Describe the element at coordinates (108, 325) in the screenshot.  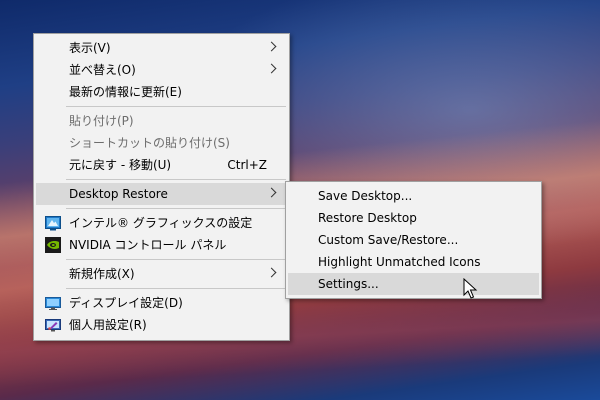
I see `menu-item-label: 個人用設定(R)` at that location.